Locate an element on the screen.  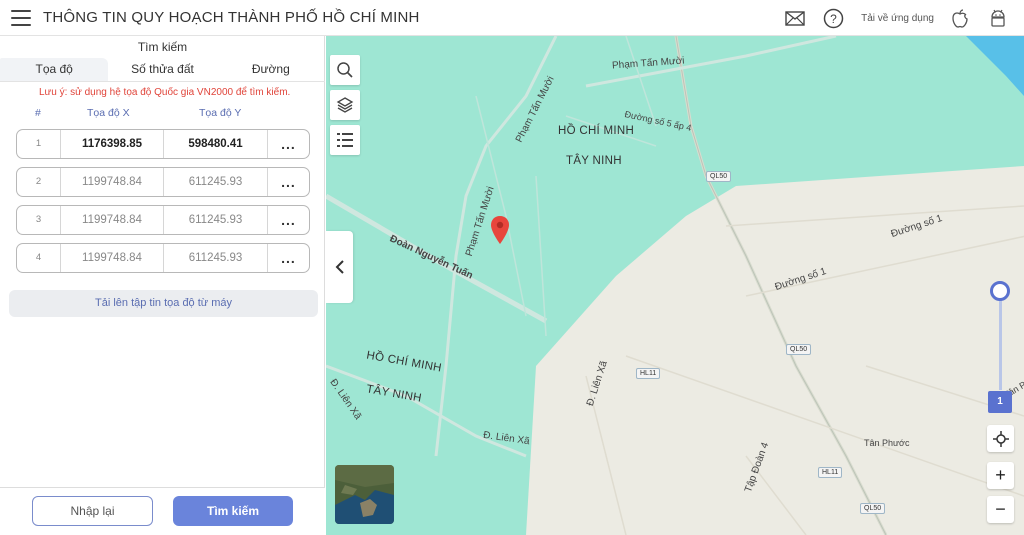
tab-parcel-number: Số thửa đất is located at coordinates (162, 69).